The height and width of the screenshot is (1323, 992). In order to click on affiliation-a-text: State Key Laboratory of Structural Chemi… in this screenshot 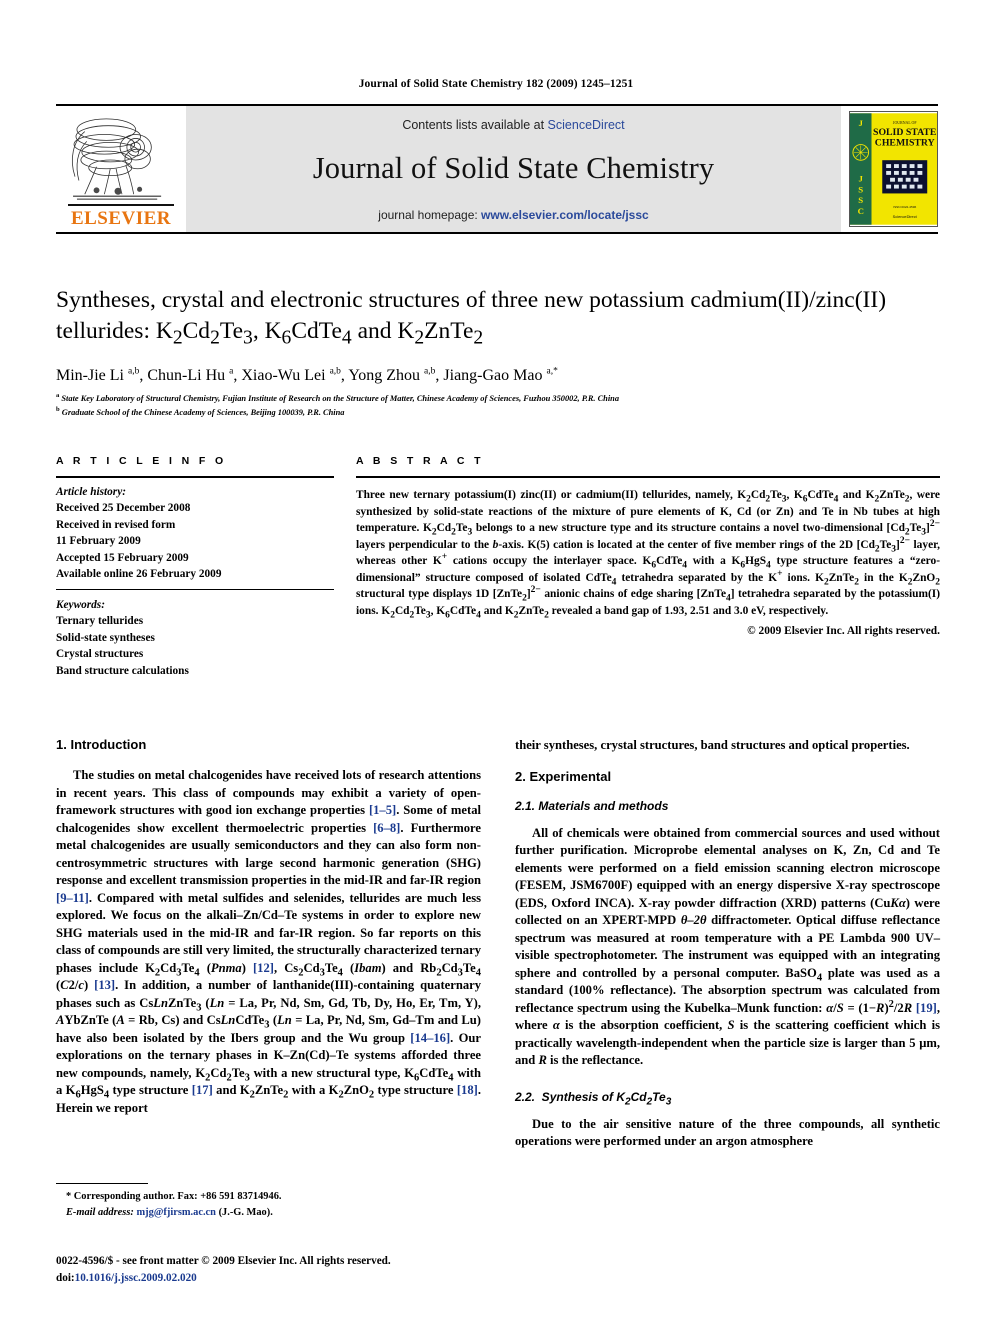, I will do `click(340, 398)`.